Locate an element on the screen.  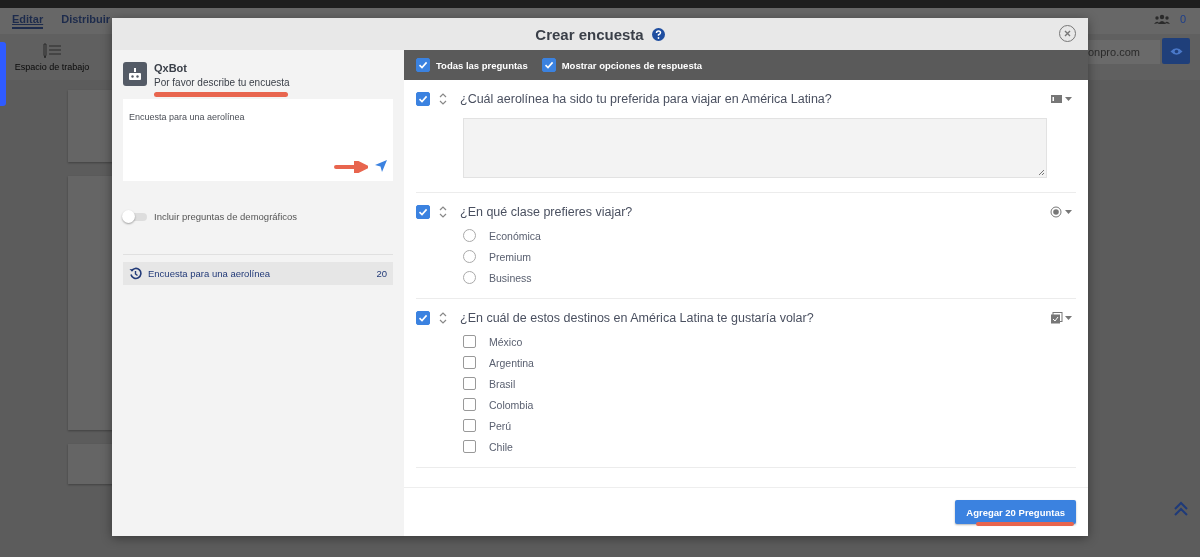
bot-name: QxBot is located at coordinates (171, 68).